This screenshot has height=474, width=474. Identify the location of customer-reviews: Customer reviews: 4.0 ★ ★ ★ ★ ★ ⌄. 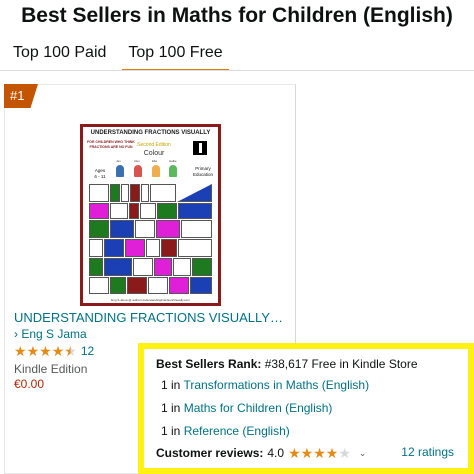
(261, 453).